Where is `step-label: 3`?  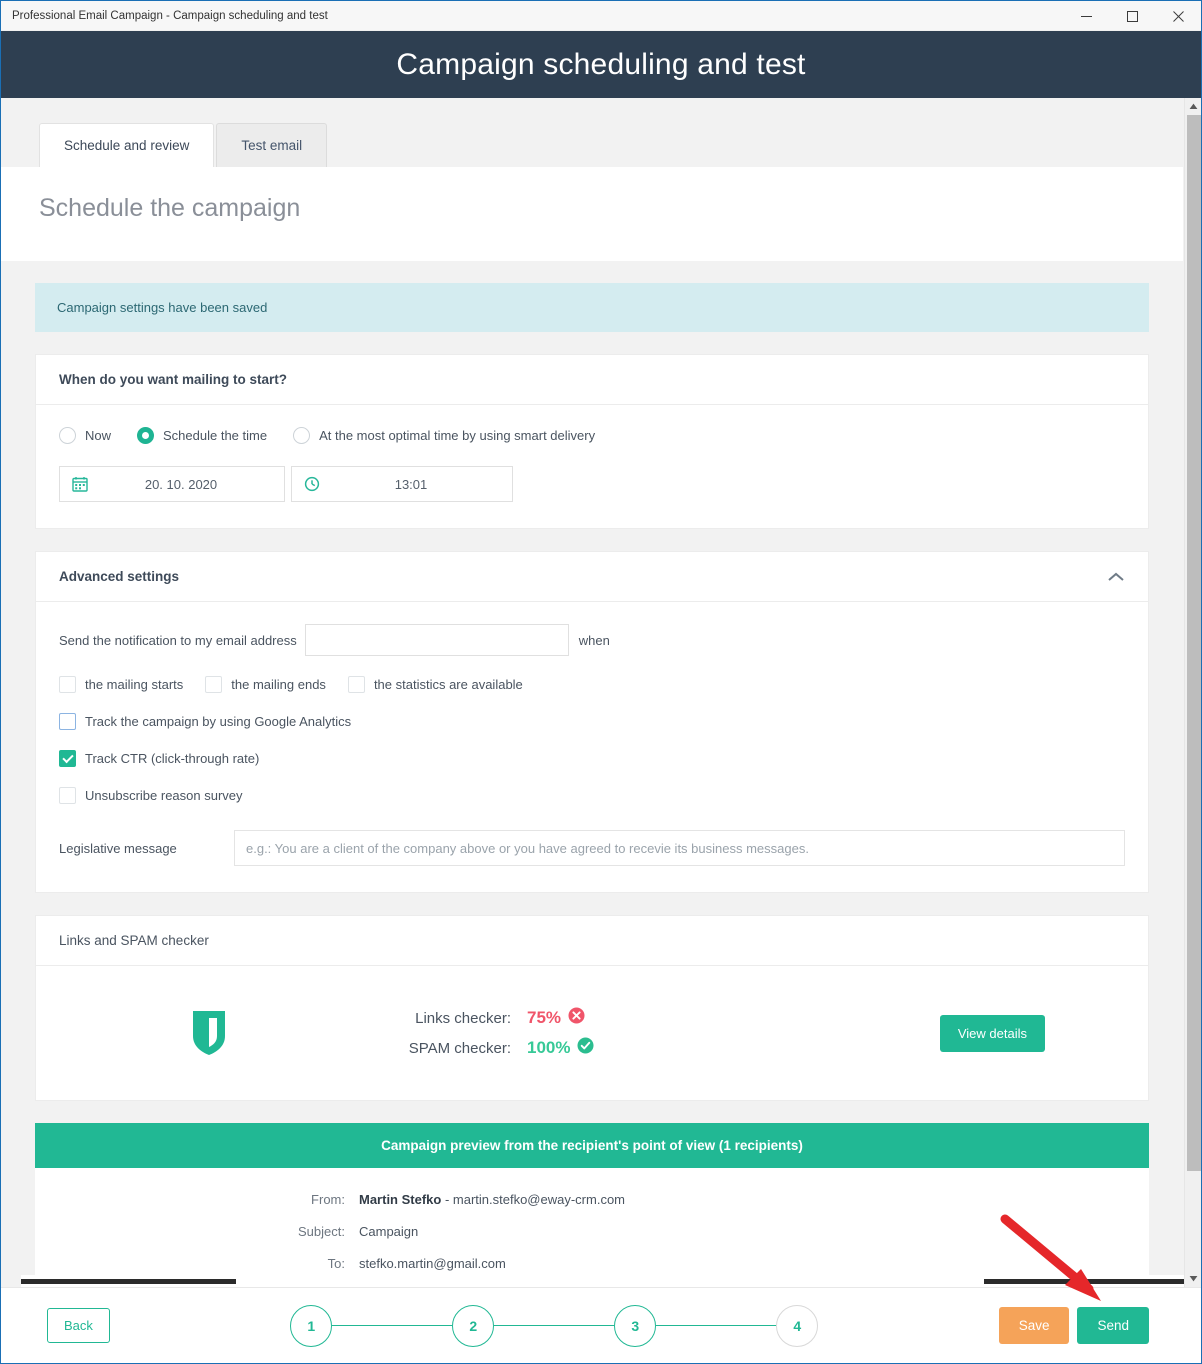
step-label: 3 is located at coordinates (635, 1325).